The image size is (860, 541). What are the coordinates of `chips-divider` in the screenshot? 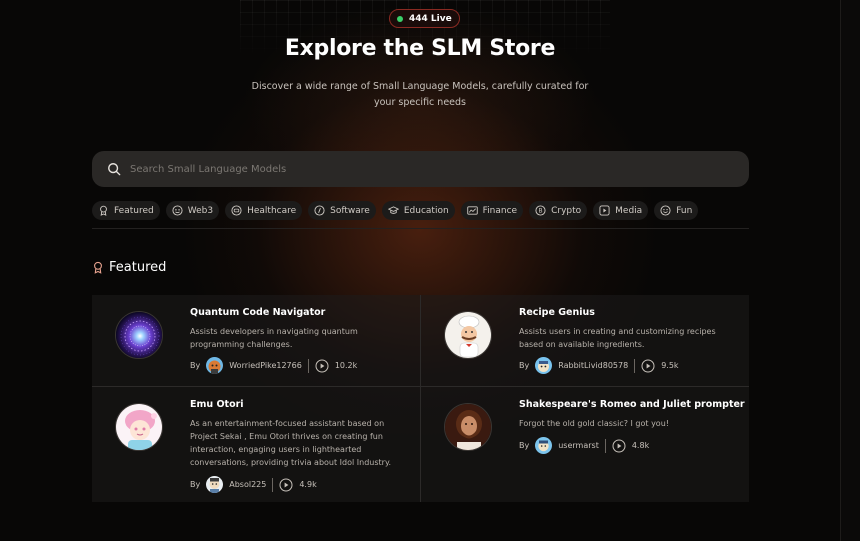 It's located at (420, 228).